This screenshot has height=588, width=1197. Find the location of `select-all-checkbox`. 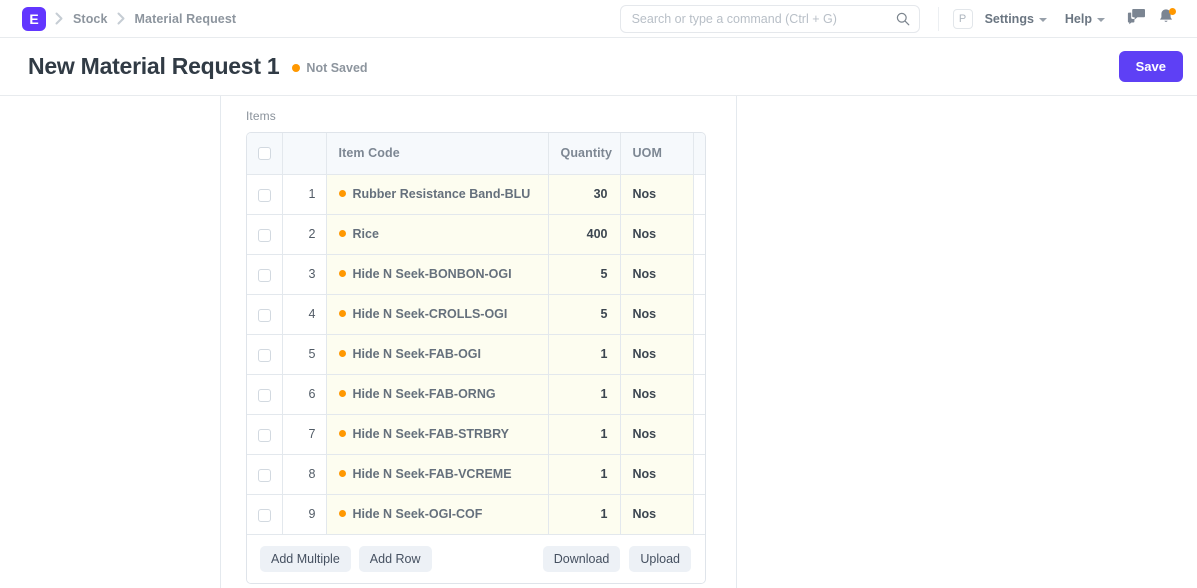

select-all-checkbox is located at coordinates (264, 154).